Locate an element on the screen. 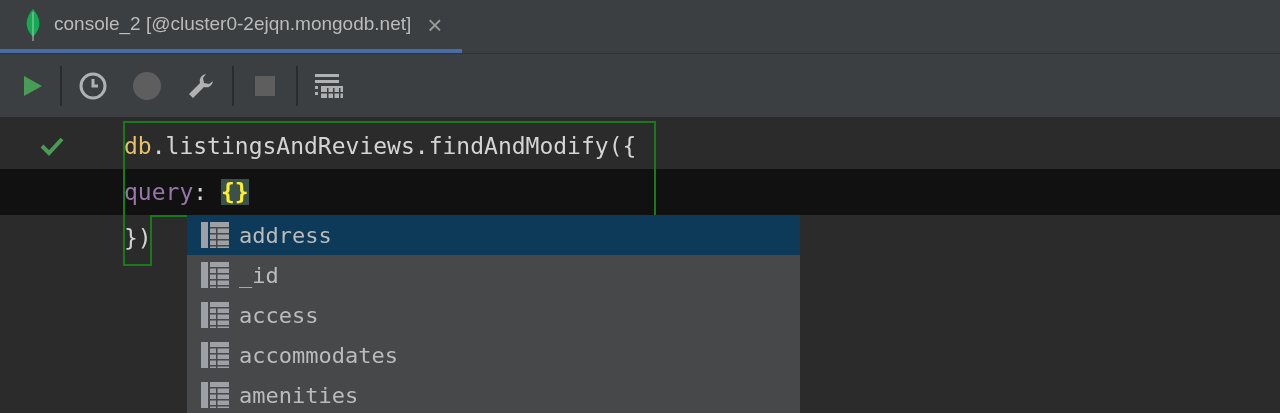 The width and height of the screenshot is (1280, 413). code-line: query: {} is located at coordinates (186, 192).